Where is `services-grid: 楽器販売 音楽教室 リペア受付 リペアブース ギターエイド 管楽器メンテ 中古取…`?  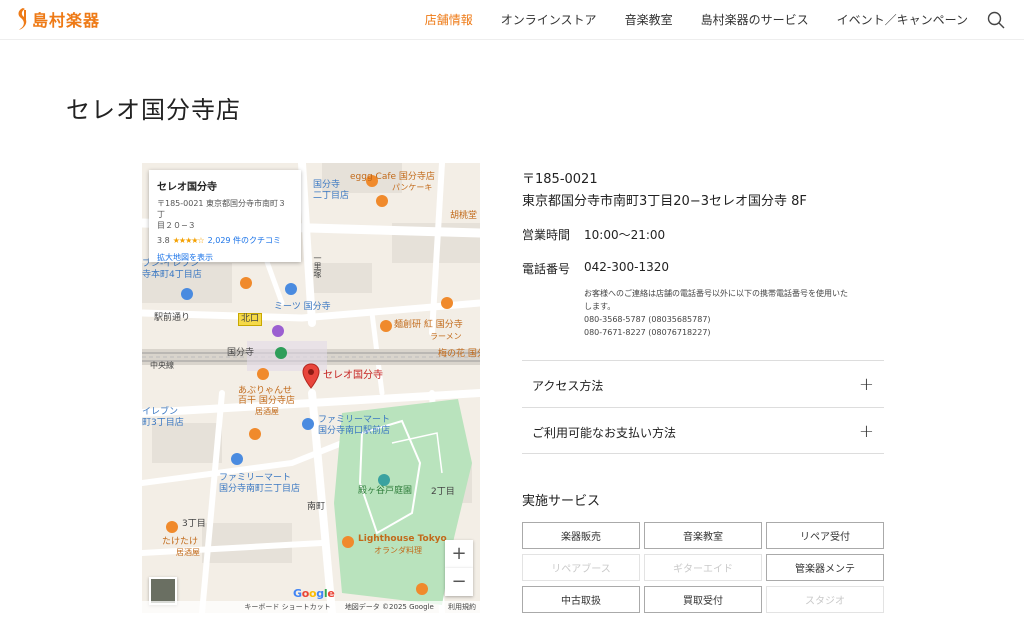
services-grid: 楽器販売 音楽教室 リペア受付 リペアブース ギターエイド 管楽器メンテ 中古取… is located at coordinates (703, 567).